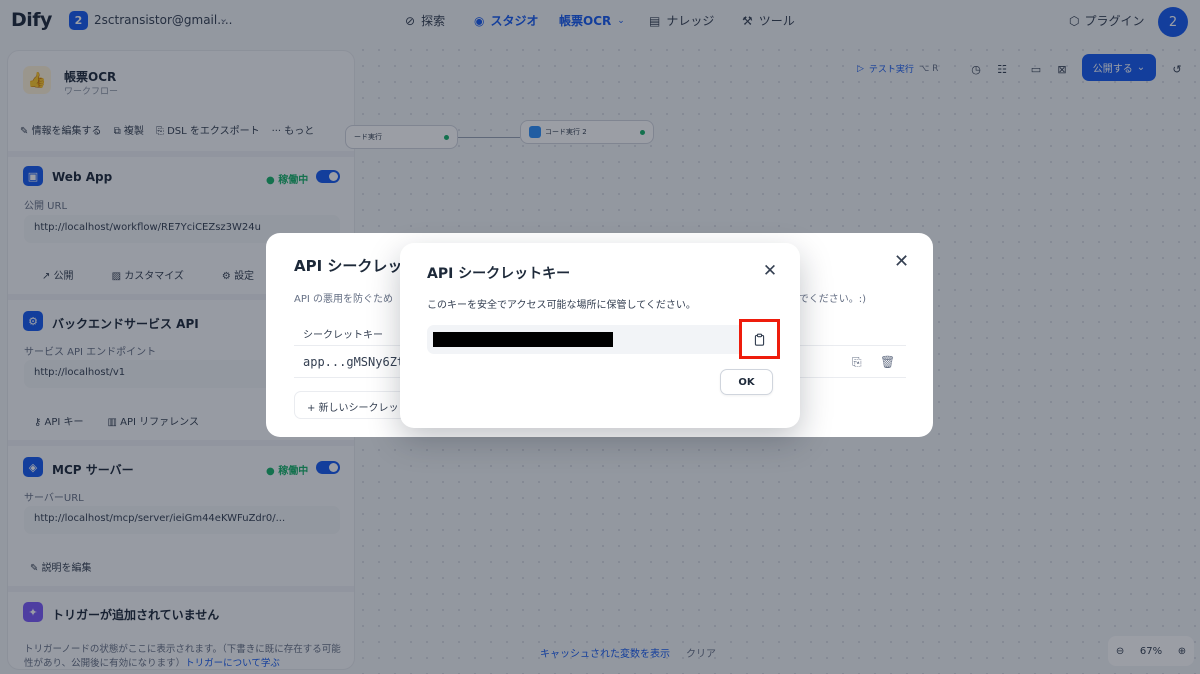  I want to click on trash-icon: 🗑, so click(887, 362).